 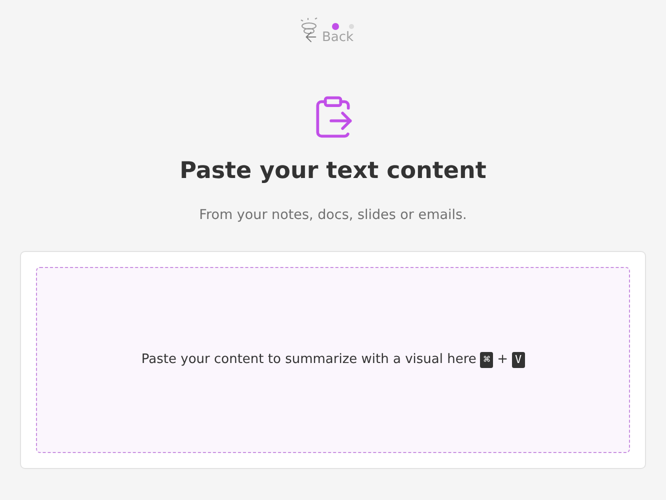 What do you see at coordinates (333, 215) in the screenshot?
I see `page-subtitle: From your notes, docs, slides or emails.` at bounding box center [333, 215].